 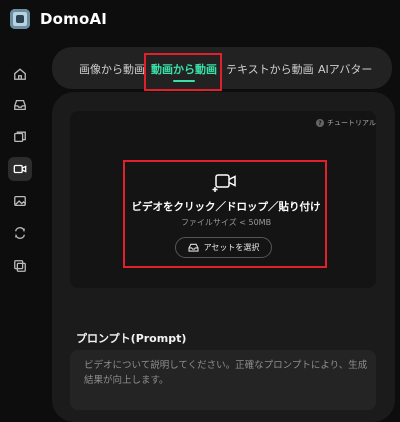 What do you see at coordinates (20, 201) in the screenshot?
I see `sidebar-image-icon` at bounding box center [20, 201].